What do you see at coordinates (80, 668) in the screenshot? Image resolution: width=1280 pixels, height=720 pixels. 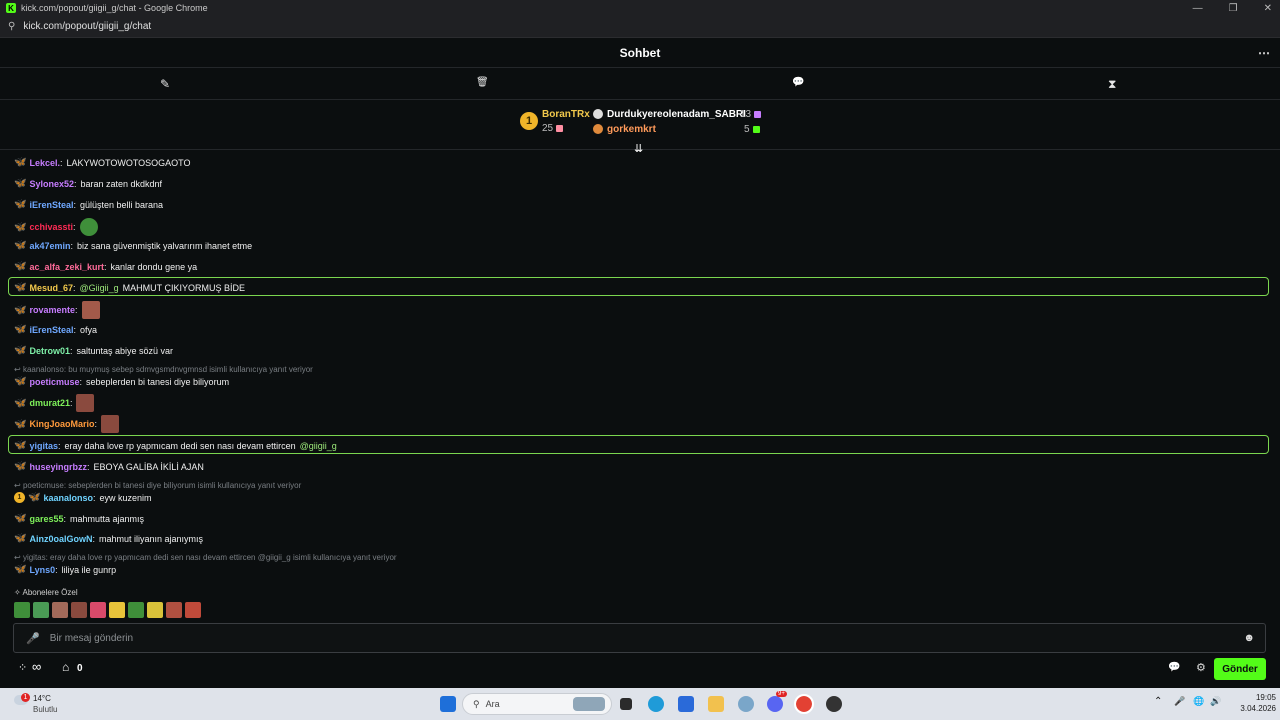 I see `store-count: 0` at bounding box center [80, 668].